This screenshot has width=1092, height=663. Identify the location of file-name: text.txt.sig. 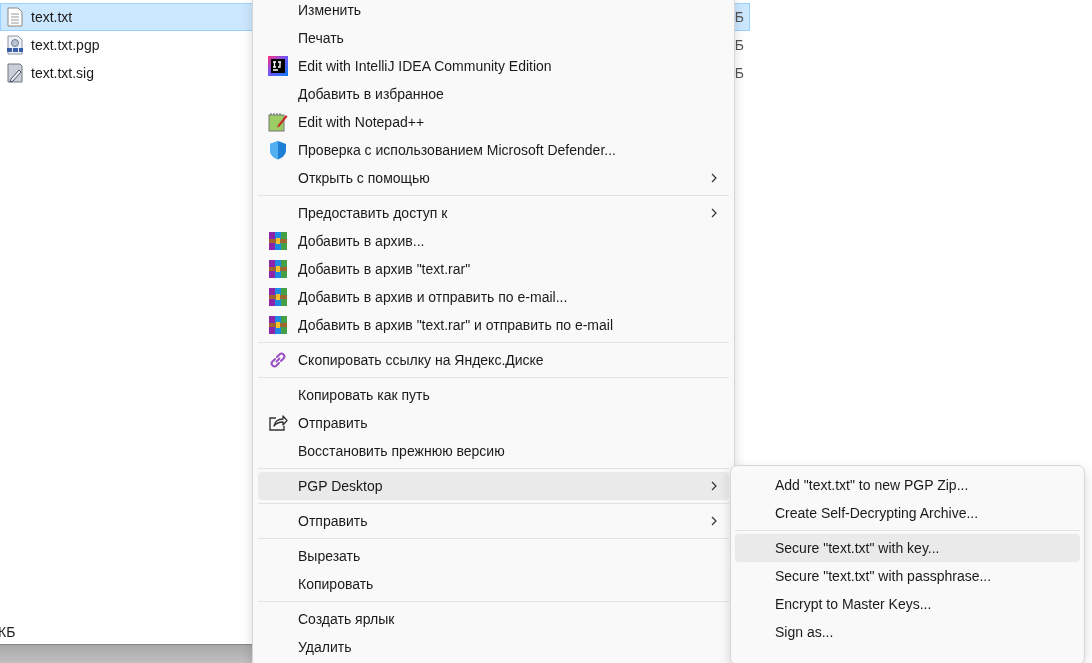
(63, 73).